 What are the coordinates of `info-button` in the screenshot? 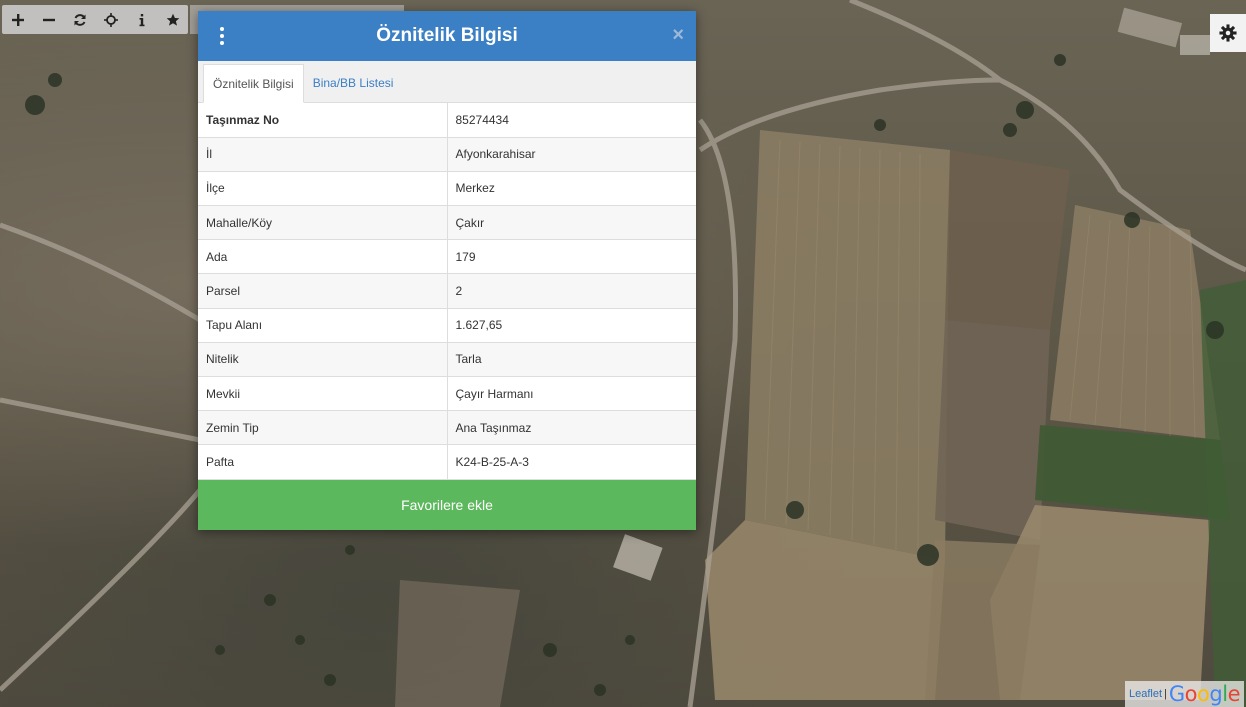 It's located at (141, 19).